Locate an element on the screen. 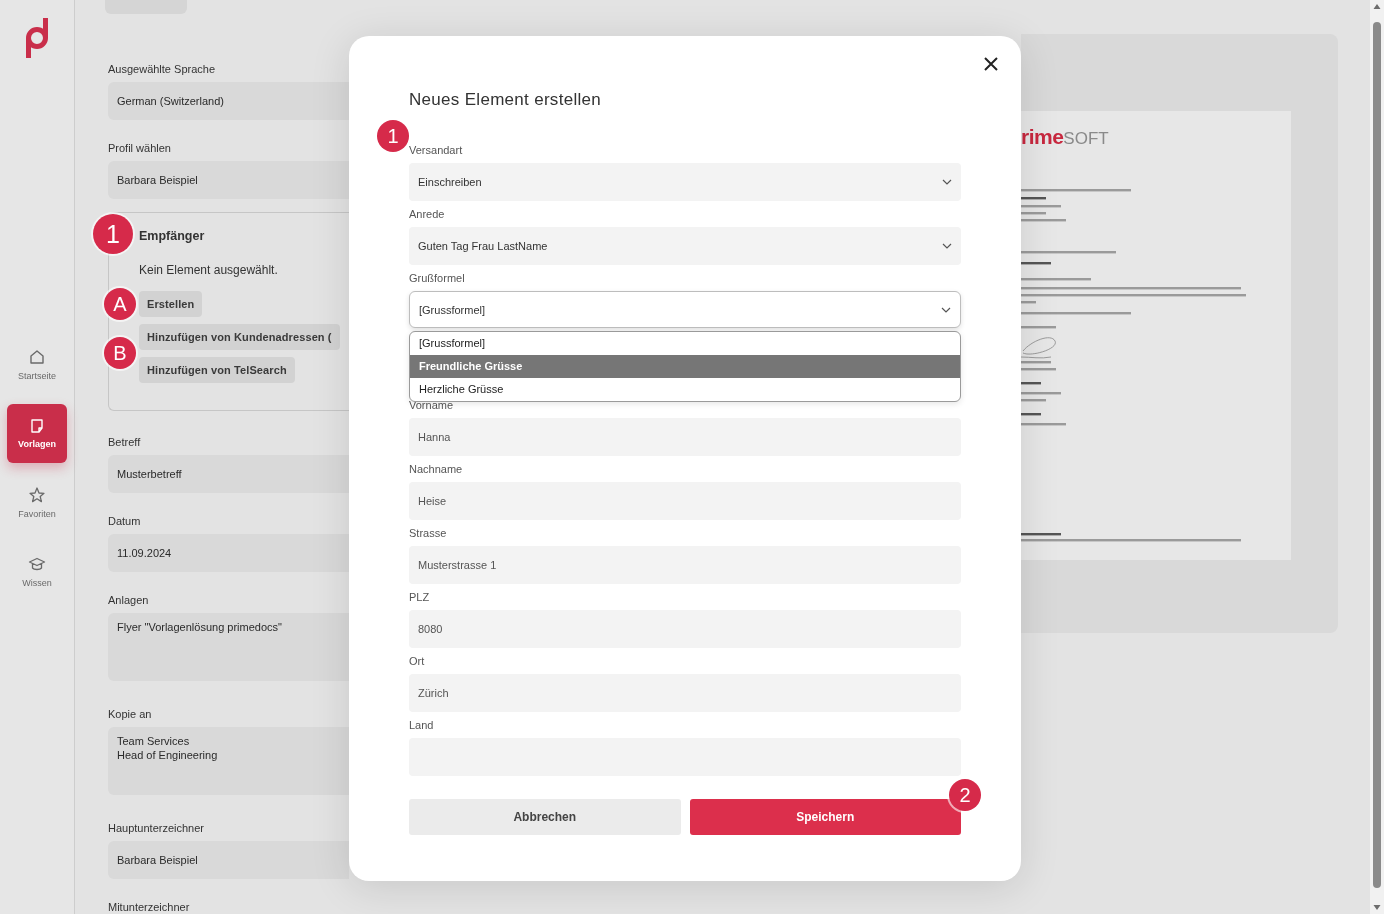 The height and width of the screenshot is (914, 1384). field-label: PLZ is located at coordinates (420, 597).